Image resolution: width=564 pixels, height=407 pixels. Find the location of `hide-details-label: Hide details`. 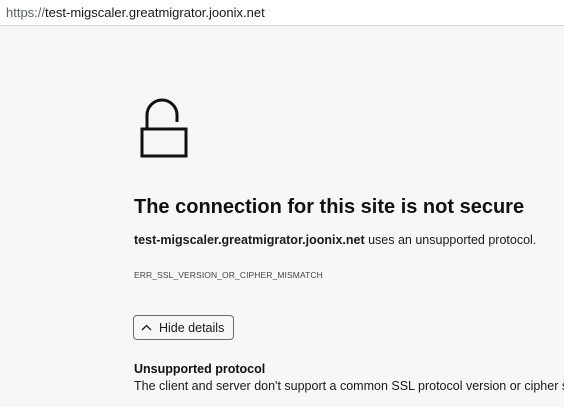

hide-details-label: Hide details is located at coordinates (192, 327).